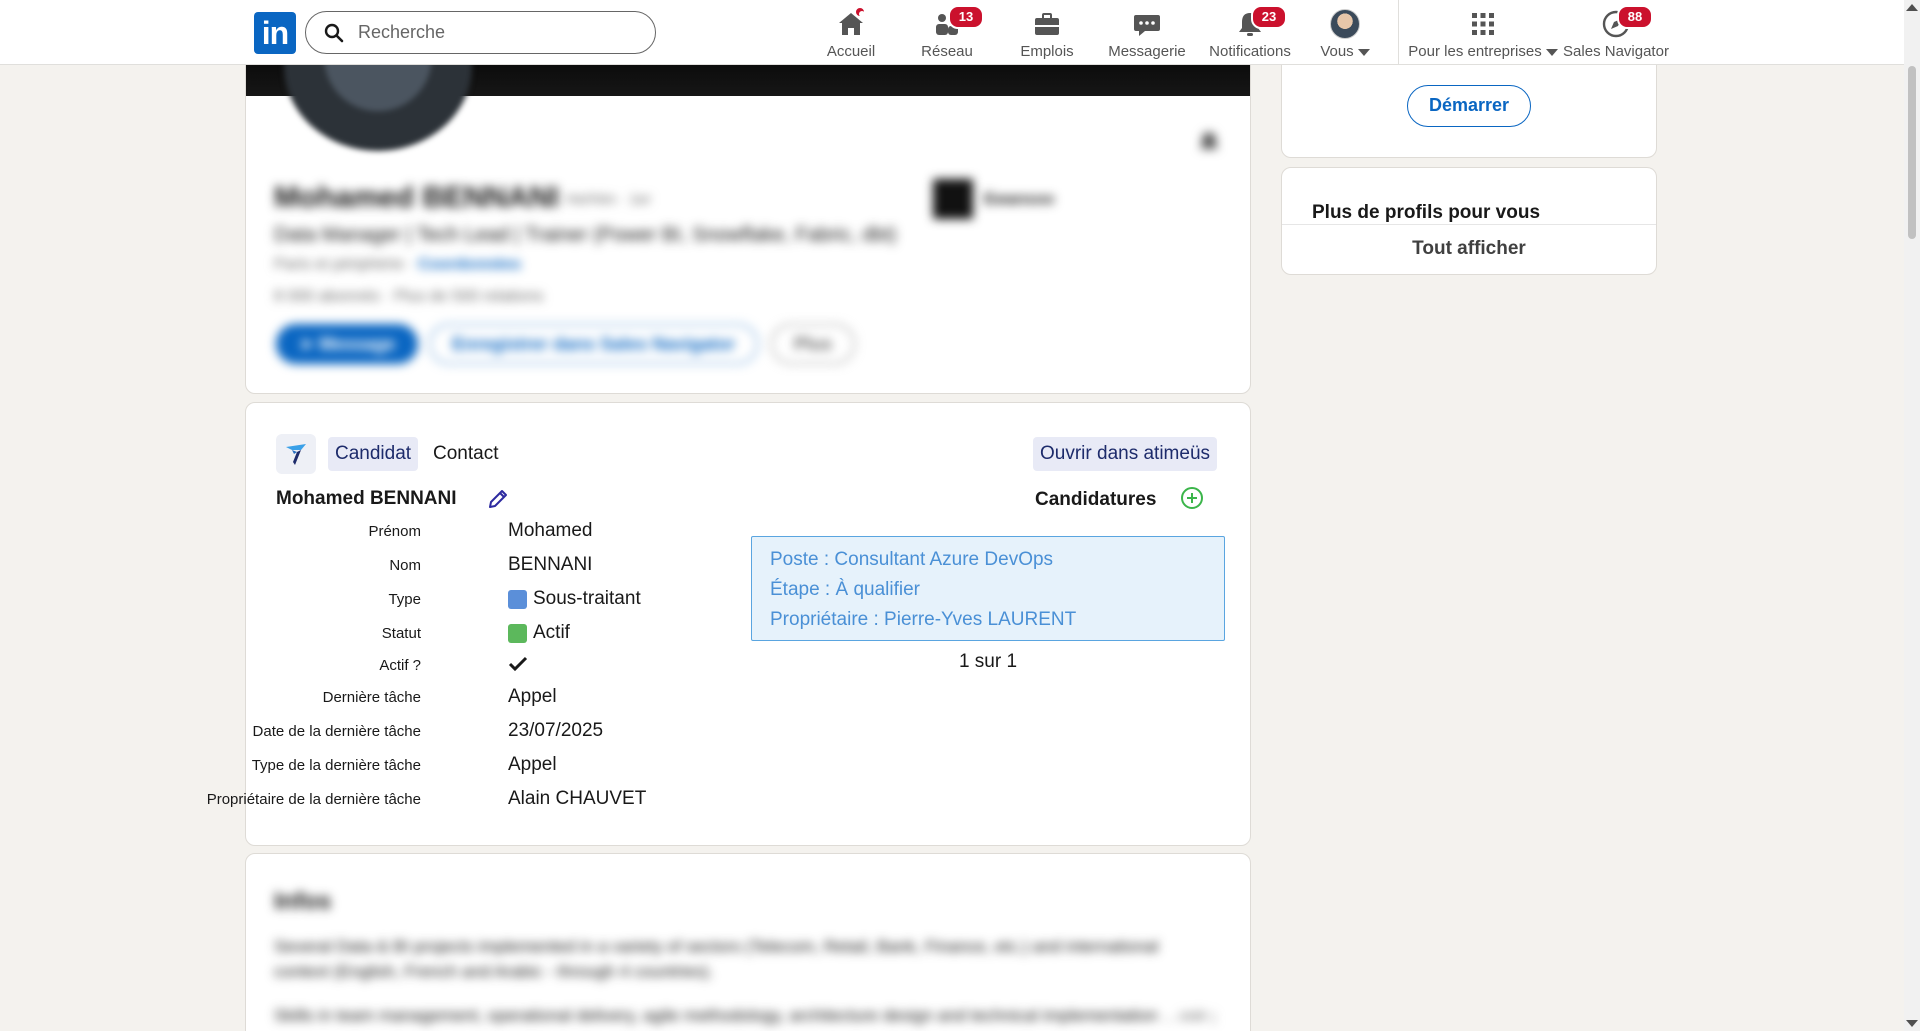  What do you see at coordinates (1188, 1015) in the screenshot?
I see `see-more-link: …voir plus` at bounding box center [1188, 1015].